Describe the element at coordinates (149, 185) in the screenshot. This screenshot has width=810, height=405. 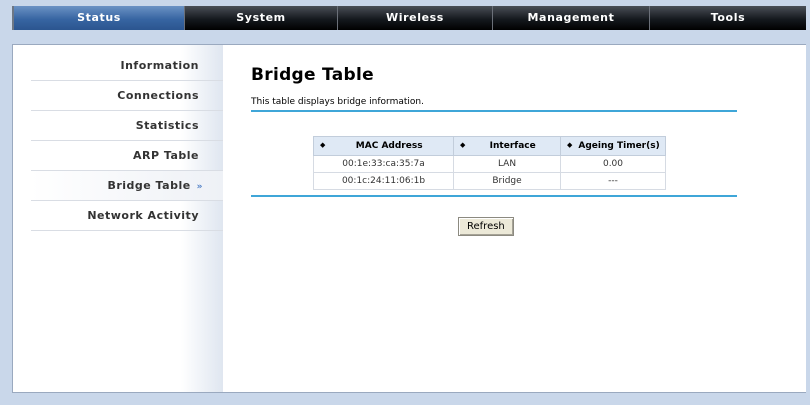
I see `sidebar-item-label: Bridge Table` at that location.